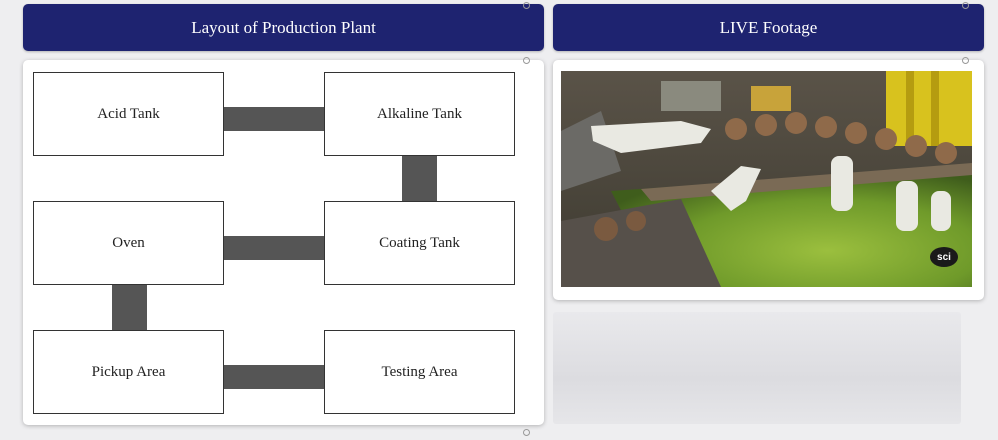 The image size is (998, 440). Describe the element at coordinates (757, 368) in the screenshot. I see `empty-widget-area` at that location.